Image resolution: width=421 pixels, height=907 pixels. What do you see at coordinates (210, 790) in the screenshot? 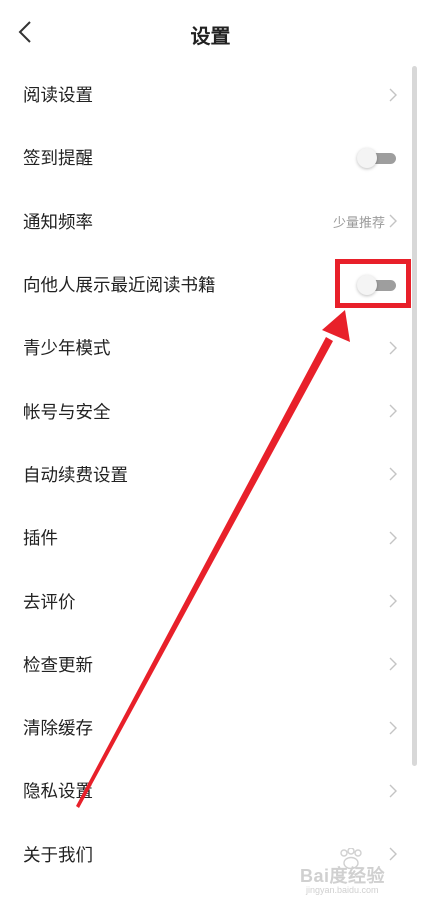
I see `settings-item-privacy: 隐私设置` at bounding box center [210, 790].